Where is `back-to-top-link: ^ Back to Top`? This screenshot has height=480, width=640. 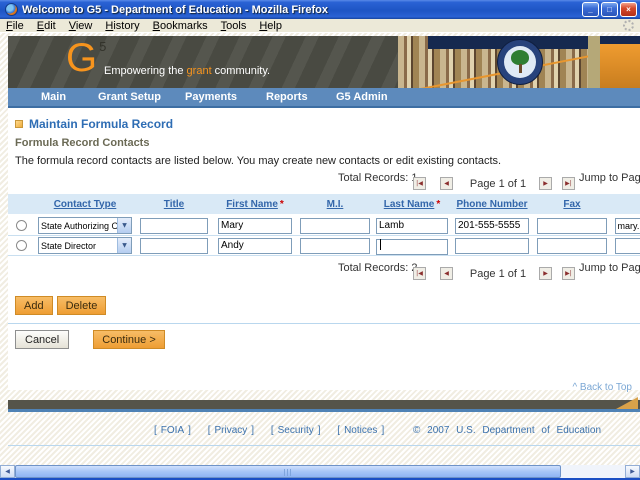
back-to-top-link: ^ Back to Top is located at coordinates (602, 387).